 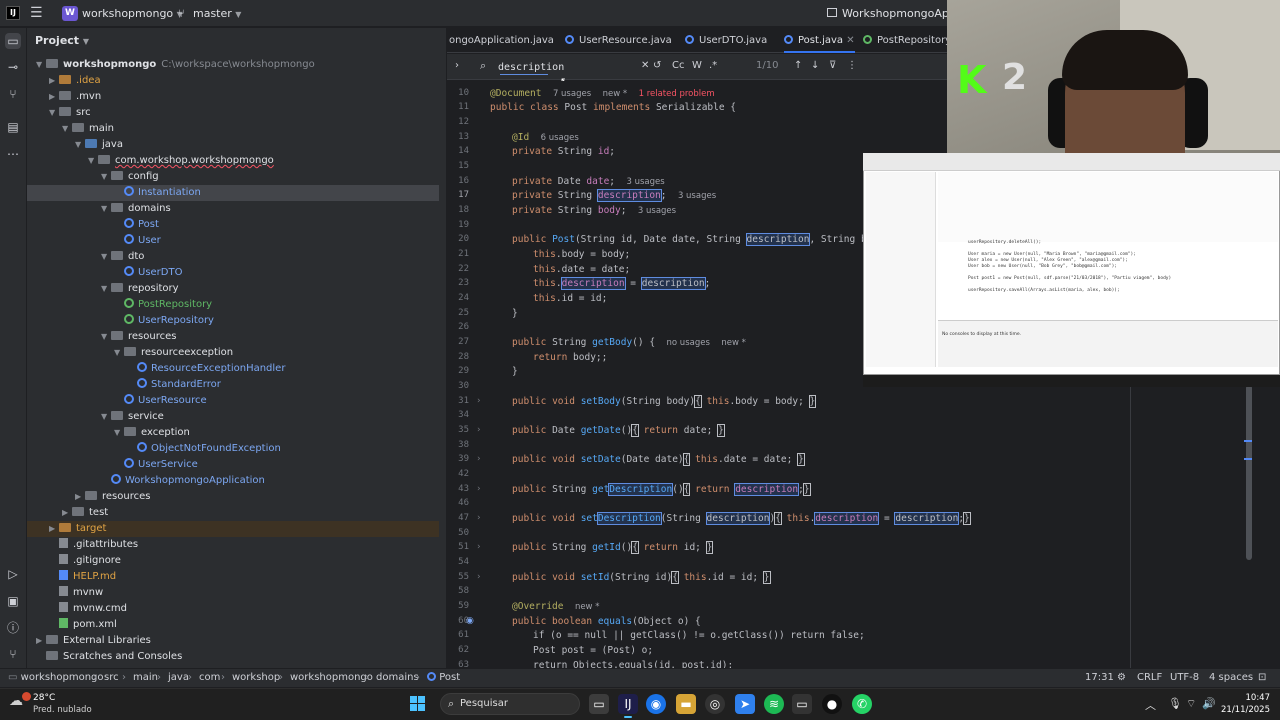 I want to click on filter-icon: ⊽, so click(x=832, y=65).